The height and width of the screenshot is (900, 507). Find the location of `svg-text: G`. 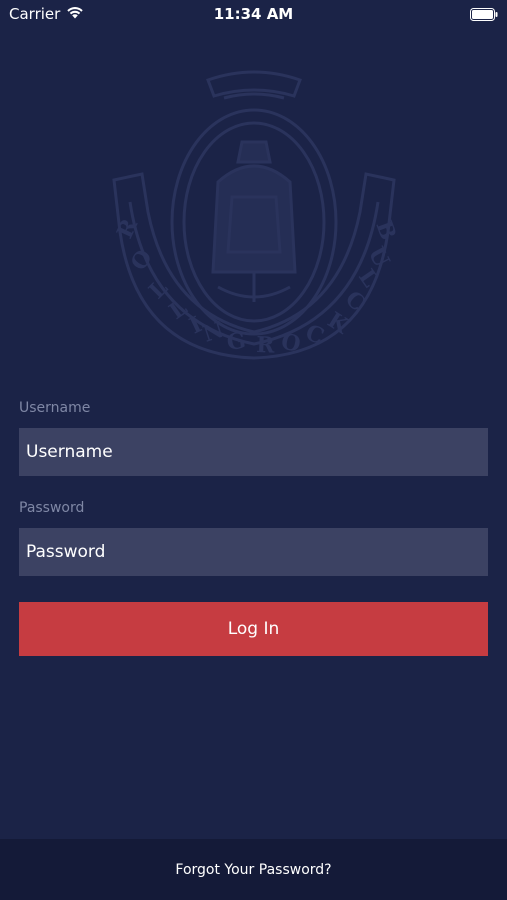

svg-text: G is located at coordinates (236, 342).